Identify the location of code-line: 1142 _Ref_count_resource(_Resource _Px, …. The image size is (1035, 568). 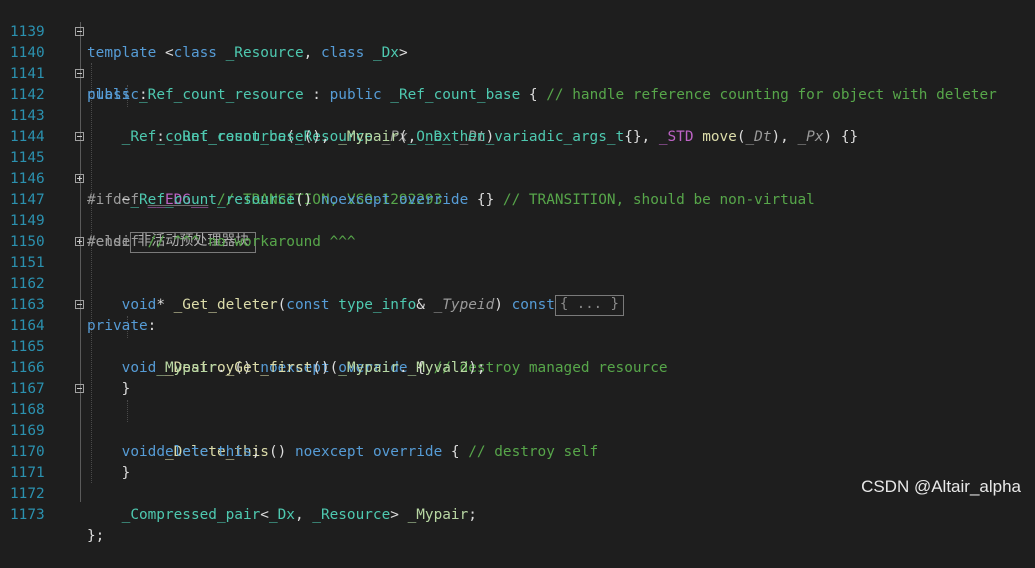
(517, 104).